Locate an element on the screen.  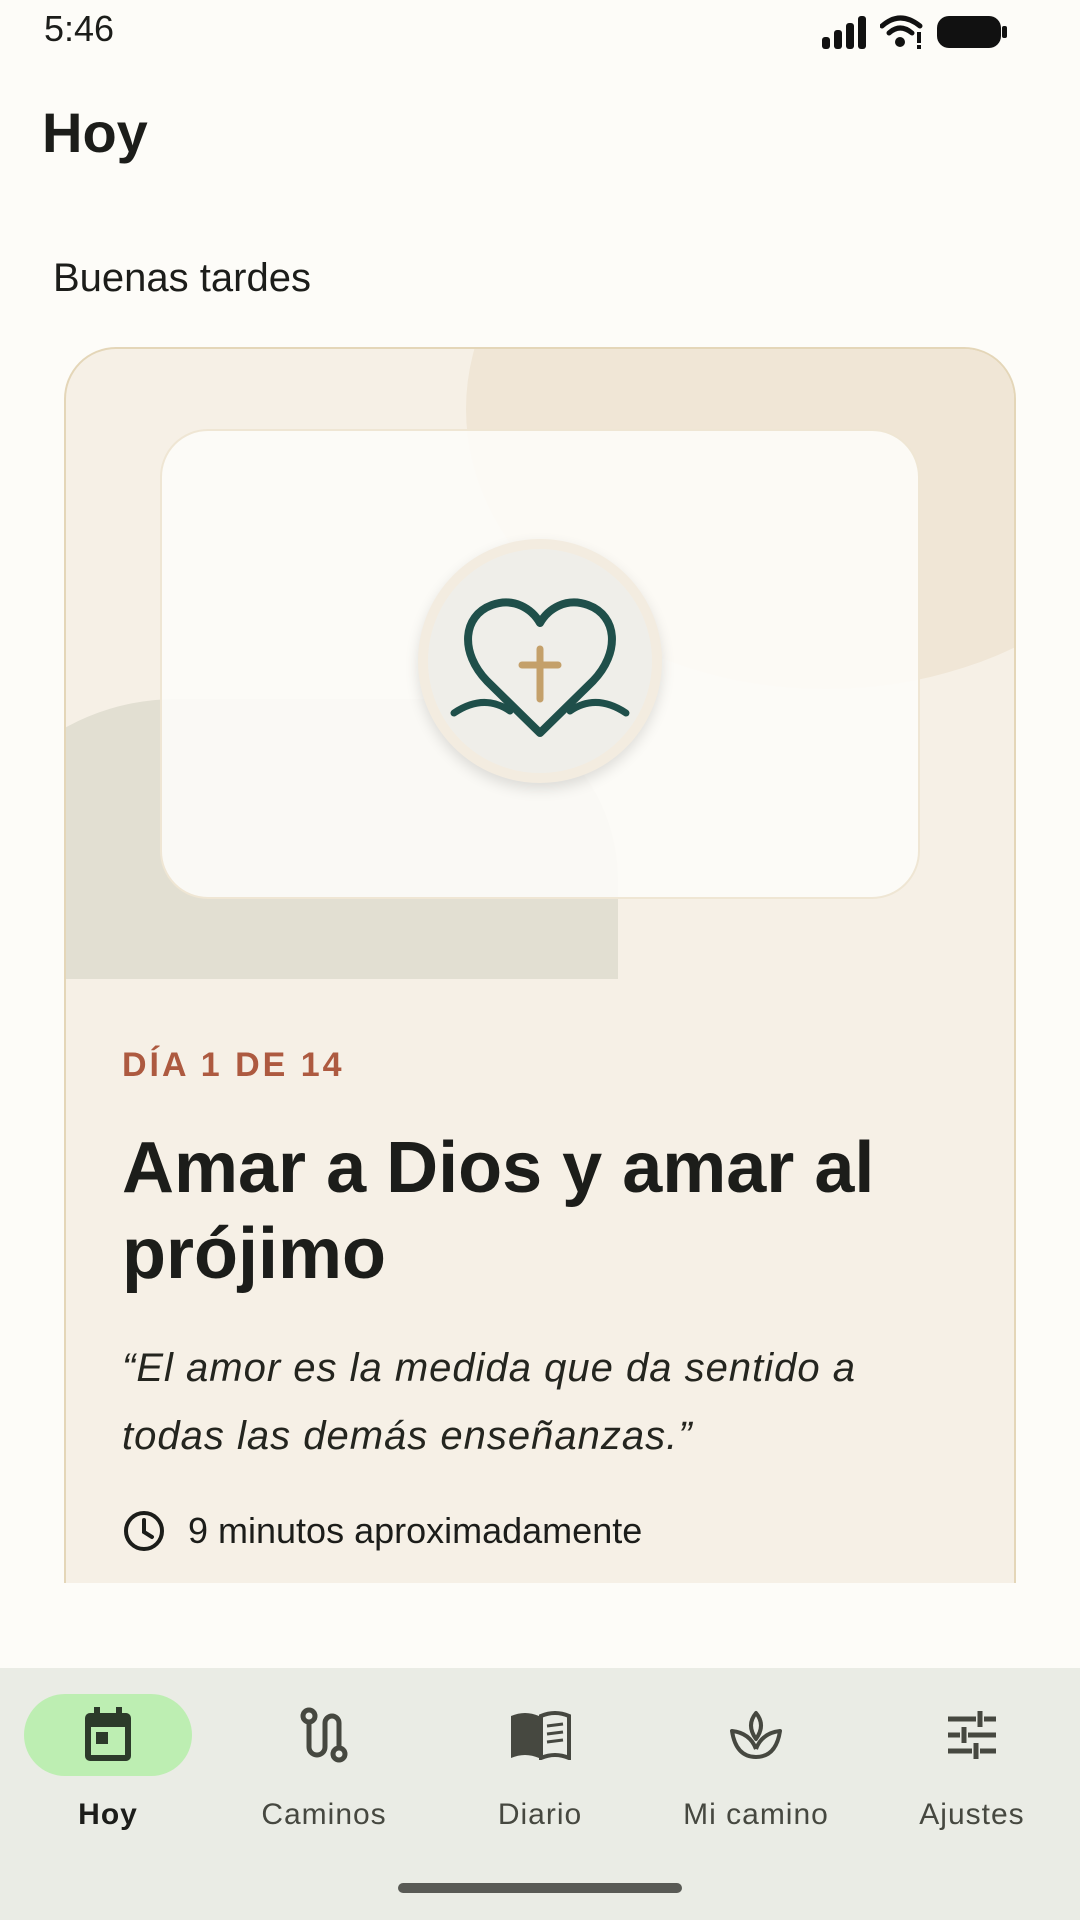
sprout-icon is located at coordinates (756, 1735).